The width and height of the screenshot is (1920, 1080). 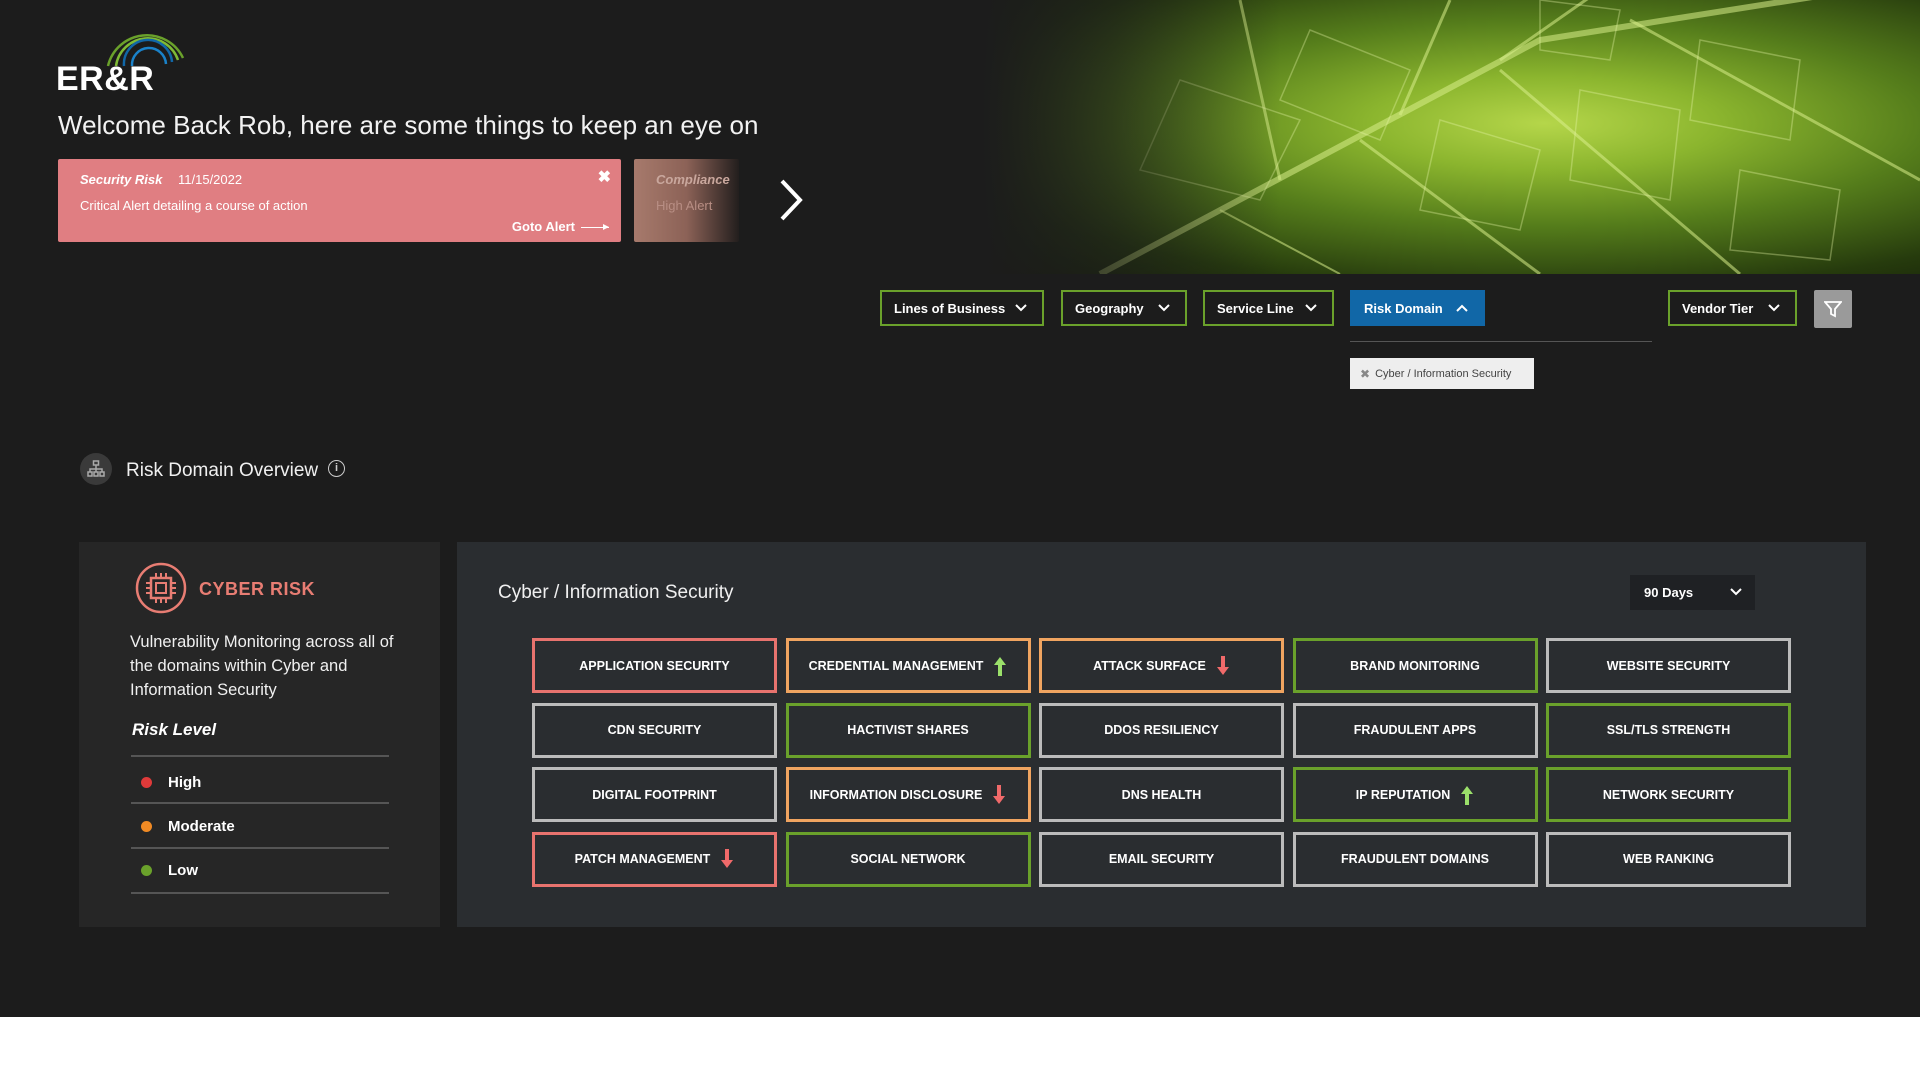 What do you see at coordinates (543, 226) in the screenshot?
I see `goto-alert-label: Goto Alert` at bounding box center [543, 226].